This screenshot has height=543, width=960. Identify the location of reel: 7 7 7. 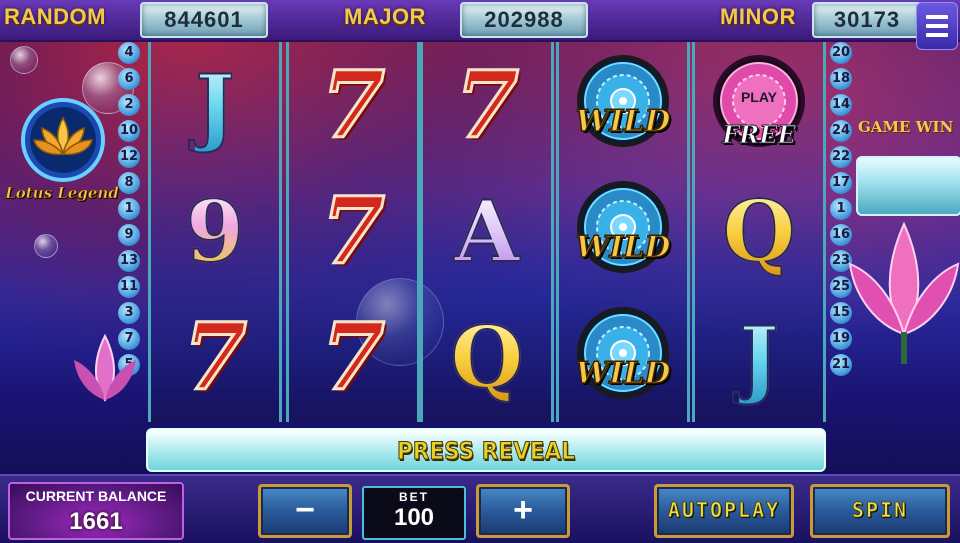
(353, 232).